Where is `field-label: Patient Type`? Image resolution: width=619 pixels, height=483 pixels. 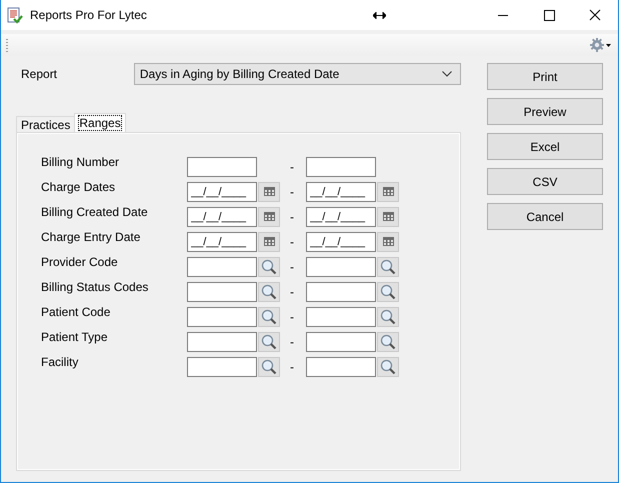
field-label: Patient Type is located at coordinates (74, 337).